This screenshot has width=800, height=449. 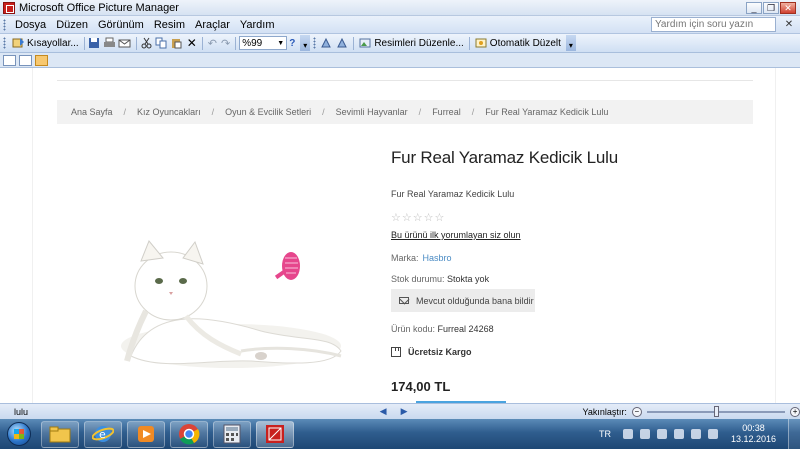 I want to click on menu-grip-icon, so click(x=4, y=24).